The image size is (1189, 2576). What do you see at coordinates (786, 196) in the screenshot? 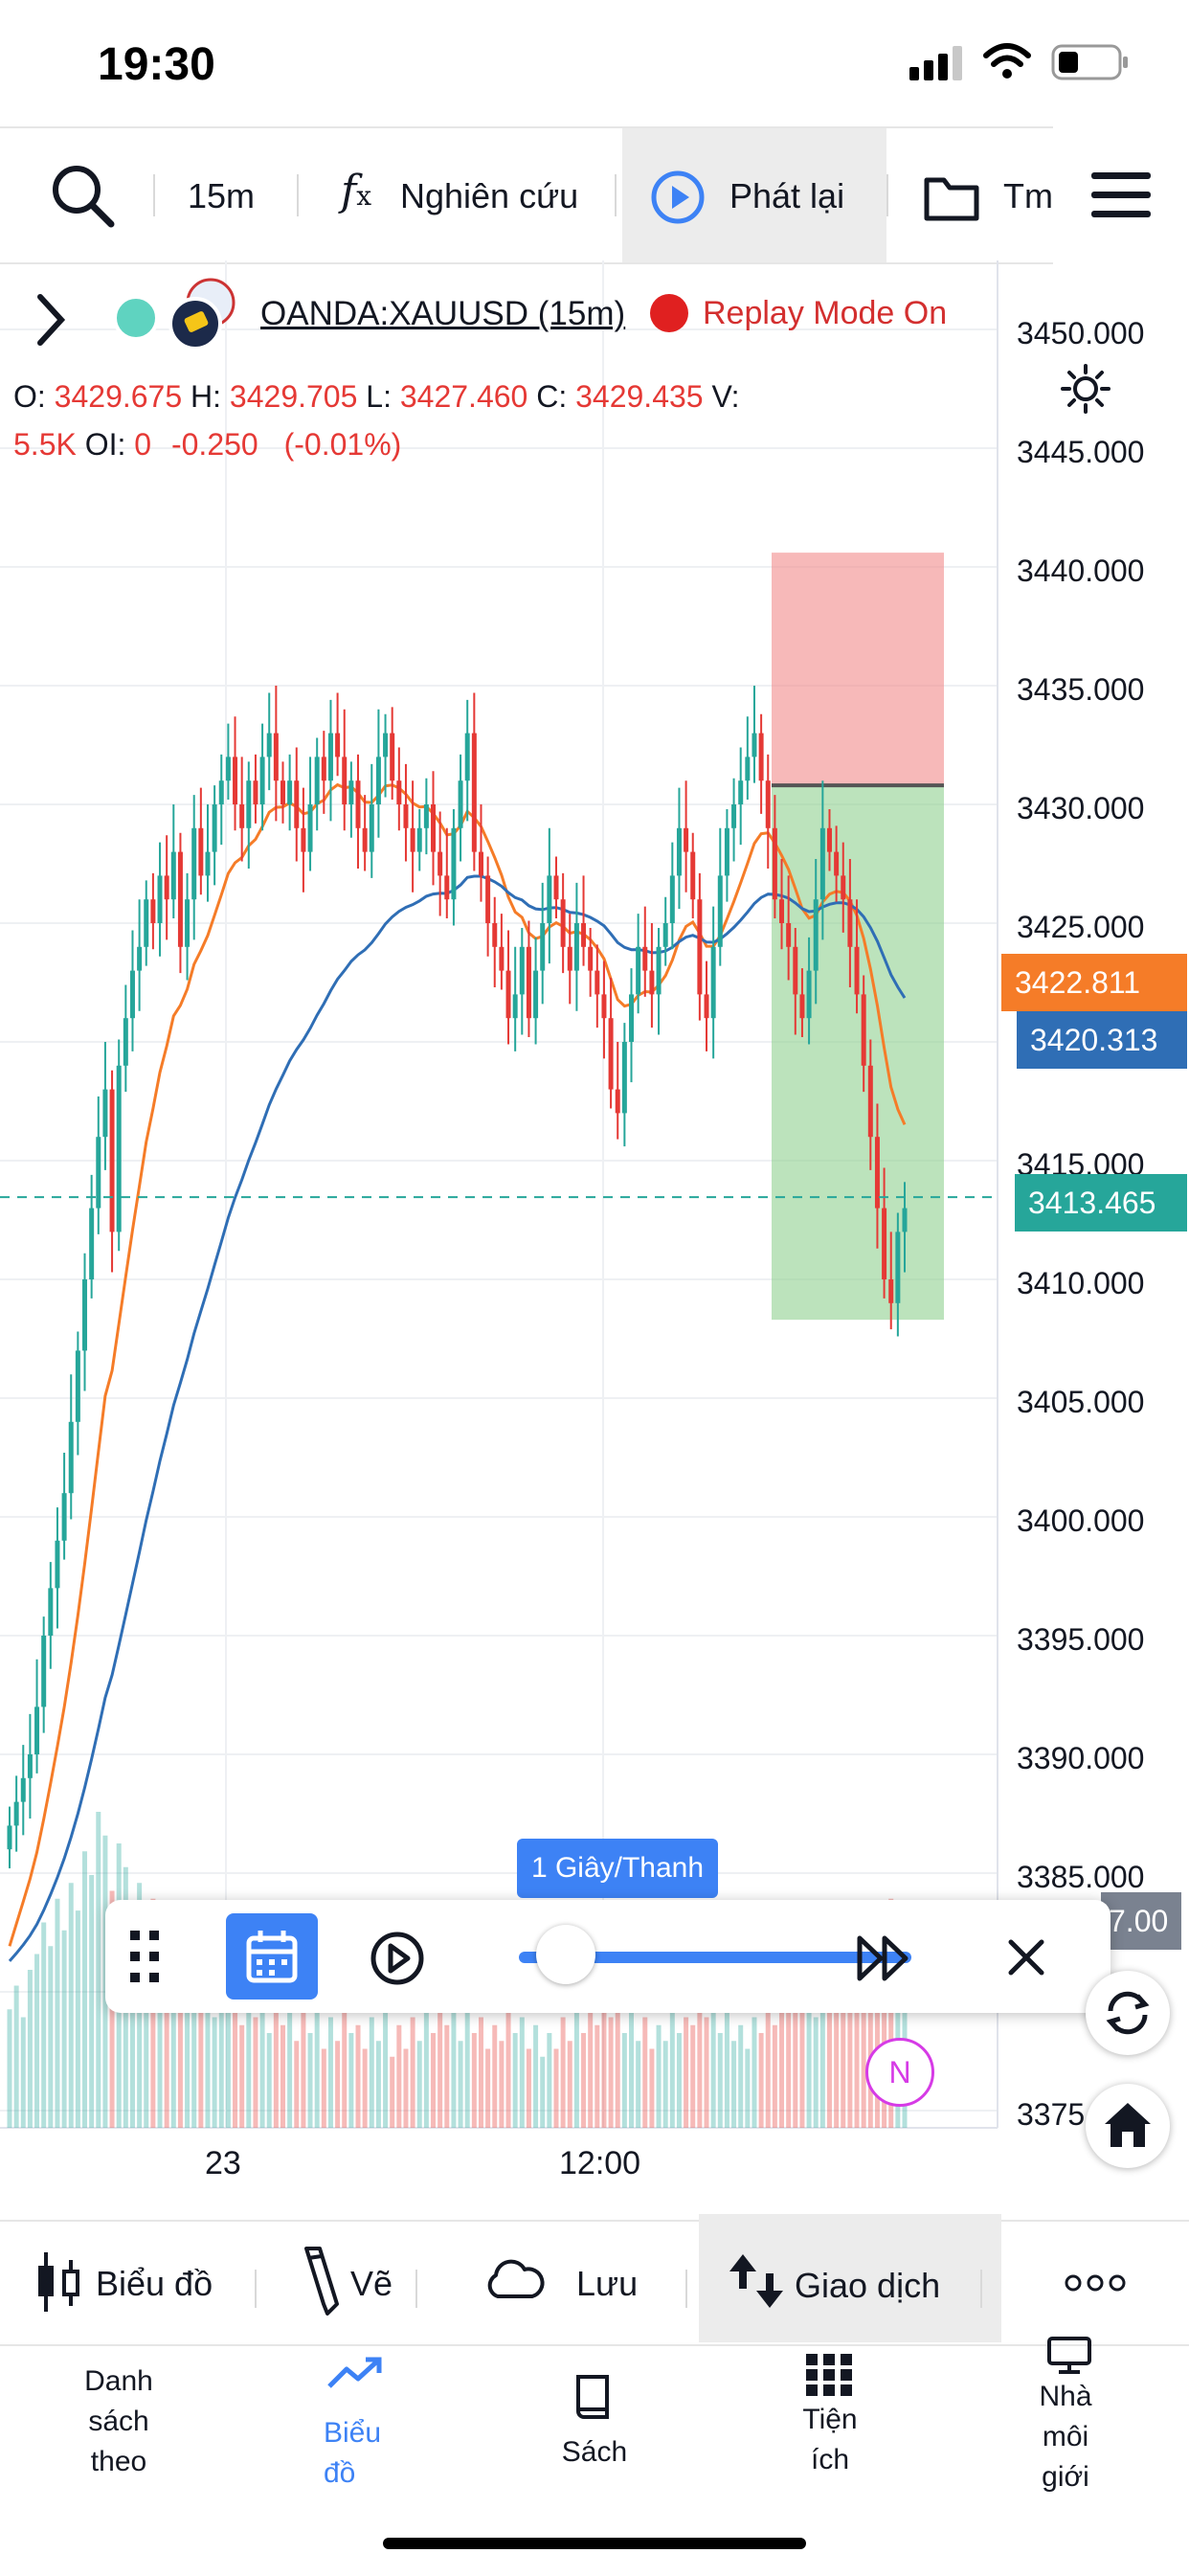
I see `replay-button: Phát lại` at bounding box center [786, 196].